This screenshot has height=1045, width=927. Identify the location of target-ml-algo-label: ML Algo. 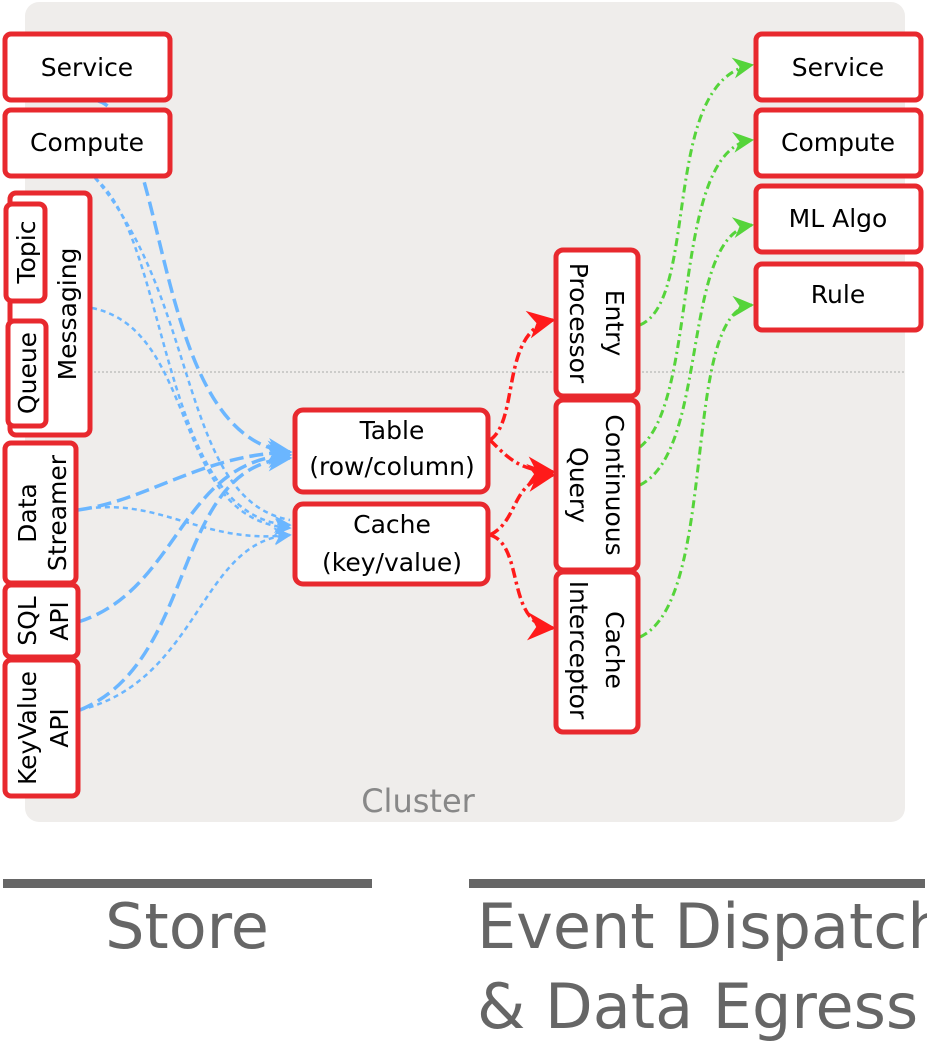
(838, 218).